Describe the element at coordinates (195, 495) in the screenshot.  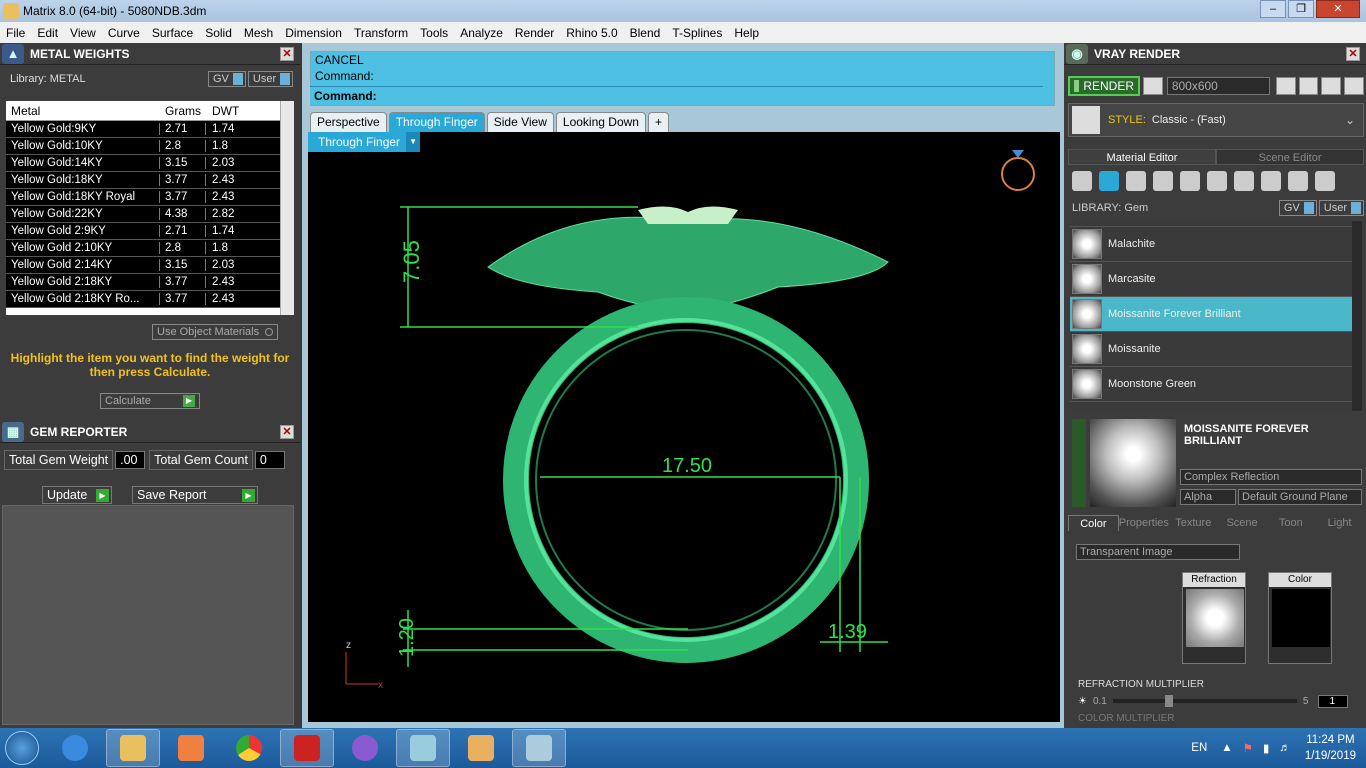
I see `save-report-button: Save Report ▶` at that location.